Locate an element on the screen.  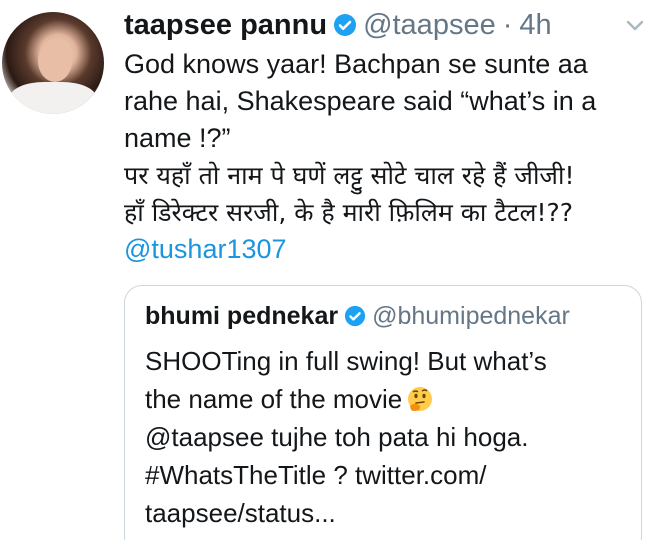
thinking-face-icon is located at coordinates (420, 399).